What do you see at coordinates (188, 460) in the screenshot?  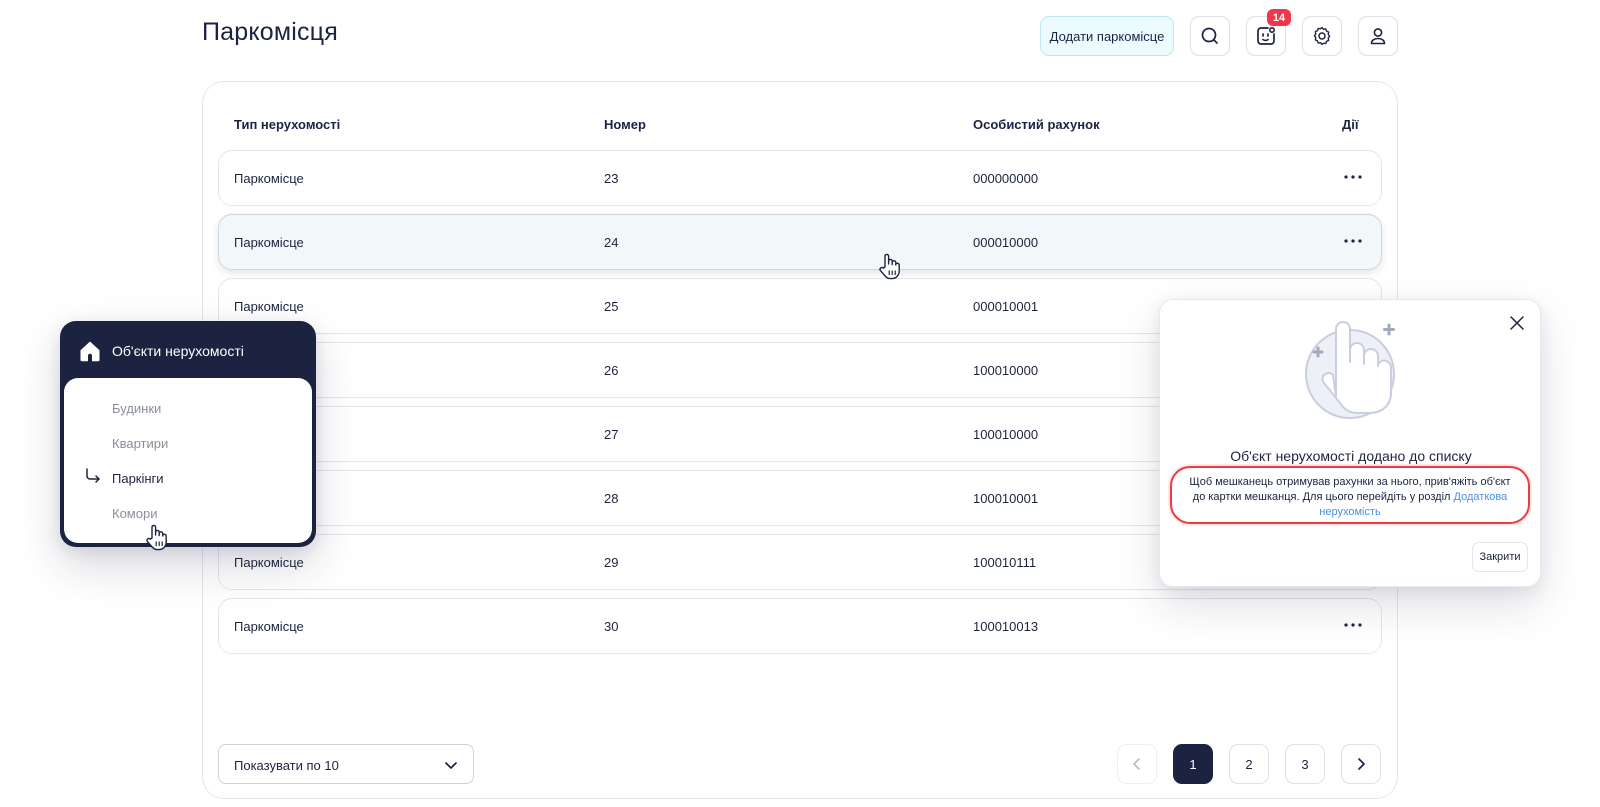 I see `sidebar-submenu: Будинки Квартири Паркінги Комори` at bounding box center [188, 460].